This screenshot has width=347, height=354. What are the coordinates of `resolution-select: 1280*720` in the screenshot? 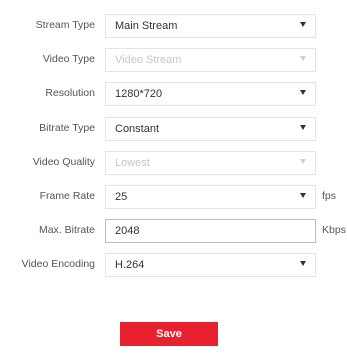 It's located at (210, 94).